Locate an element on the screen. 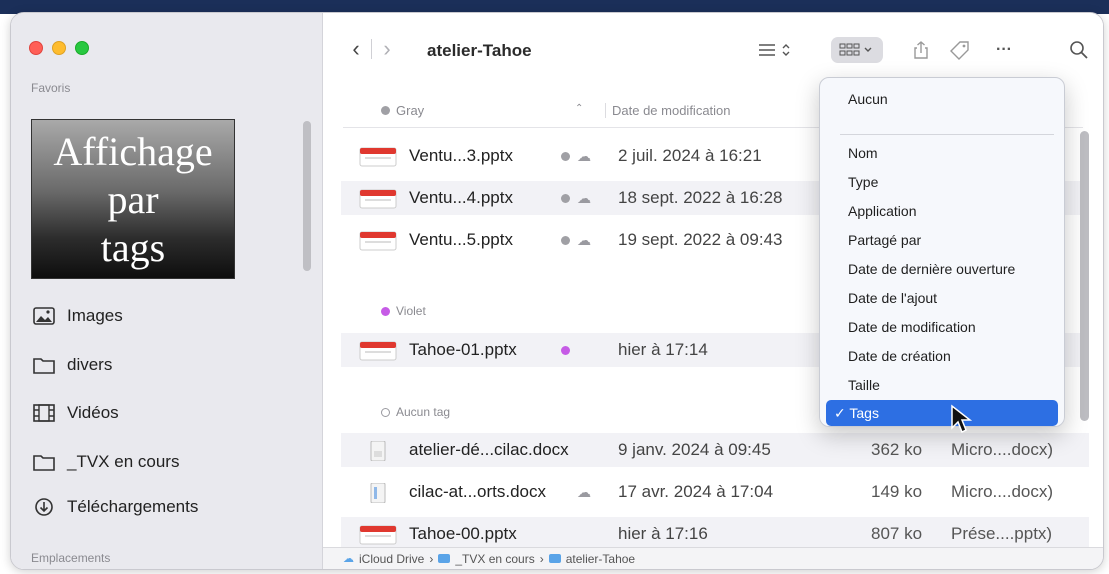  search-icon is located at coordinates (1079, 50).